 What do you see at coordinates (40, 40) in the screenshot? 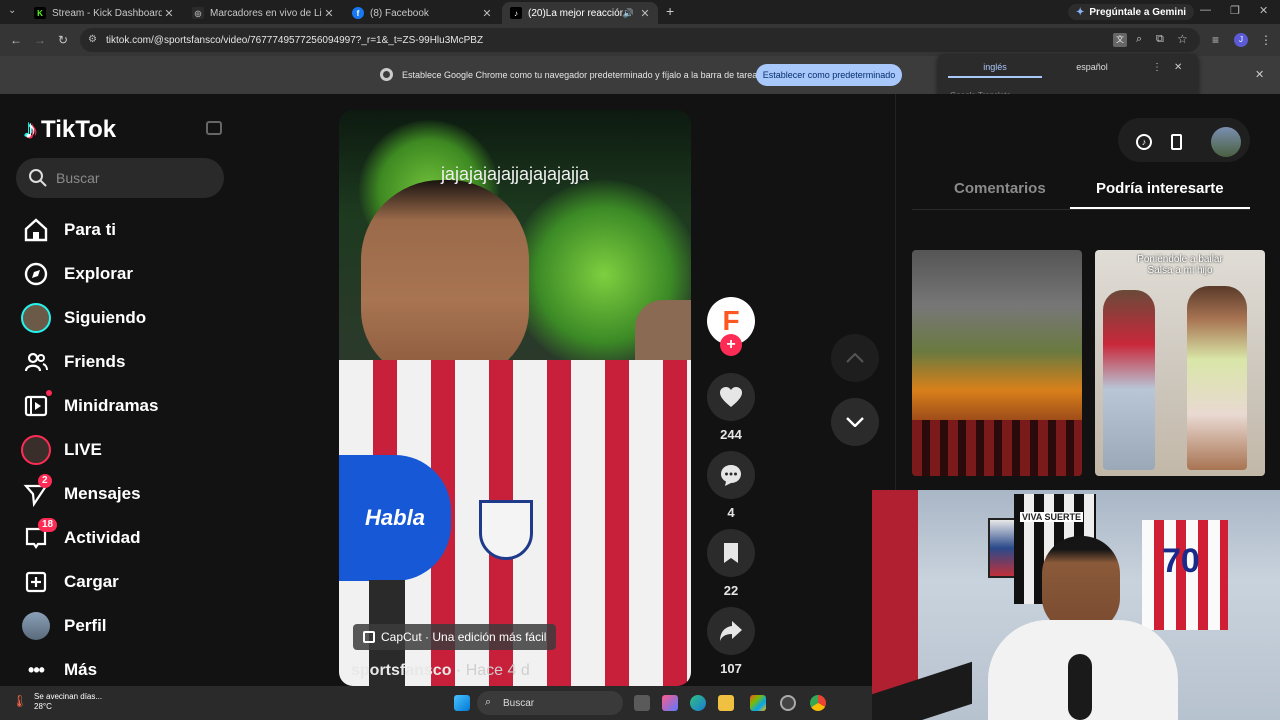
I see `forward-icon: →` at bounding box center [40, 40].